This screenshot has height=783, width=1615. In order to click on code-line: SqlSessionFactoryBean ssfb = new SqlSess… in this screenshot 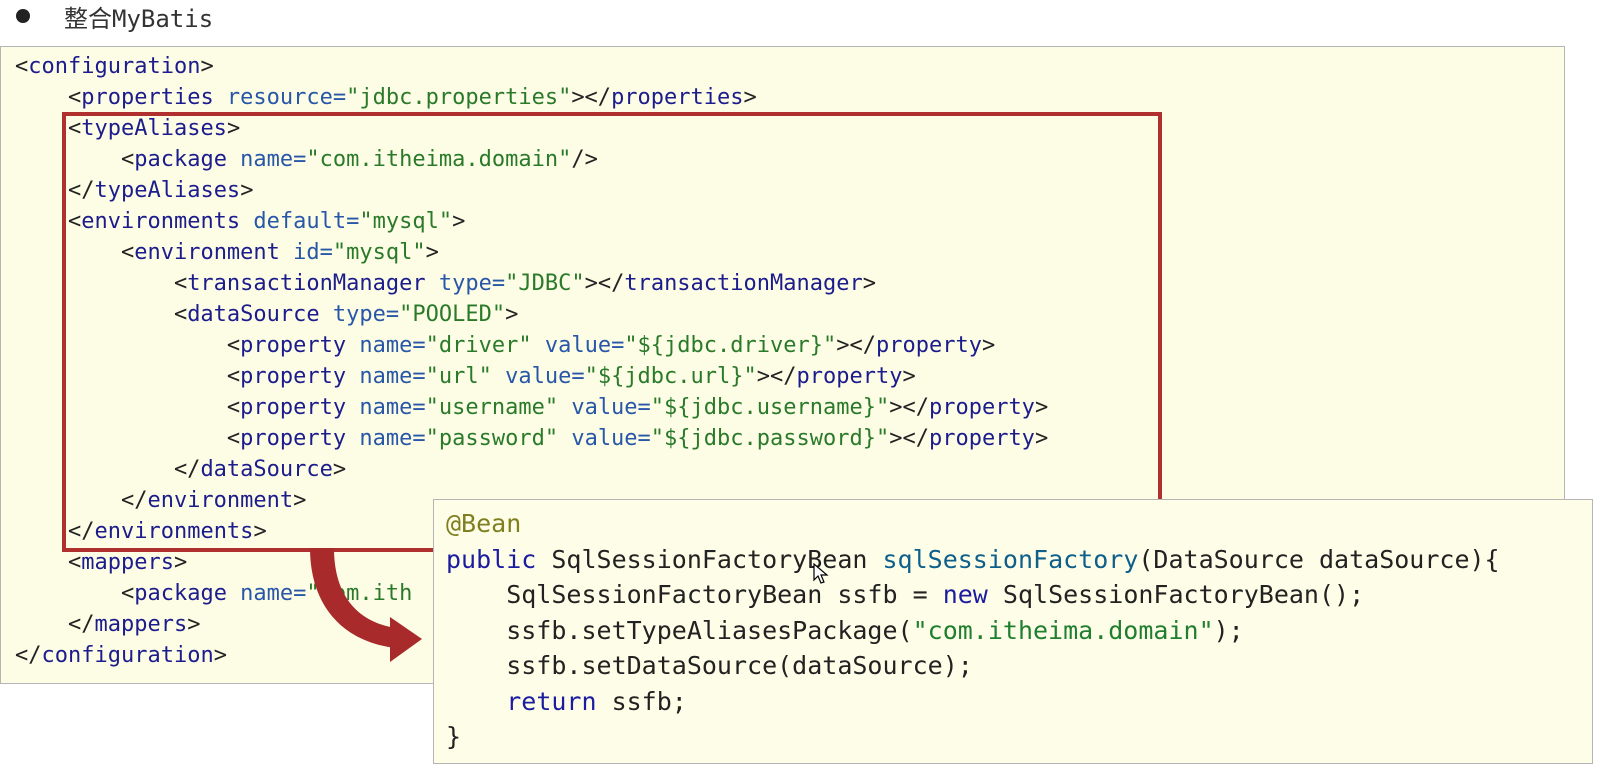, I will do `click(973, 595)`.